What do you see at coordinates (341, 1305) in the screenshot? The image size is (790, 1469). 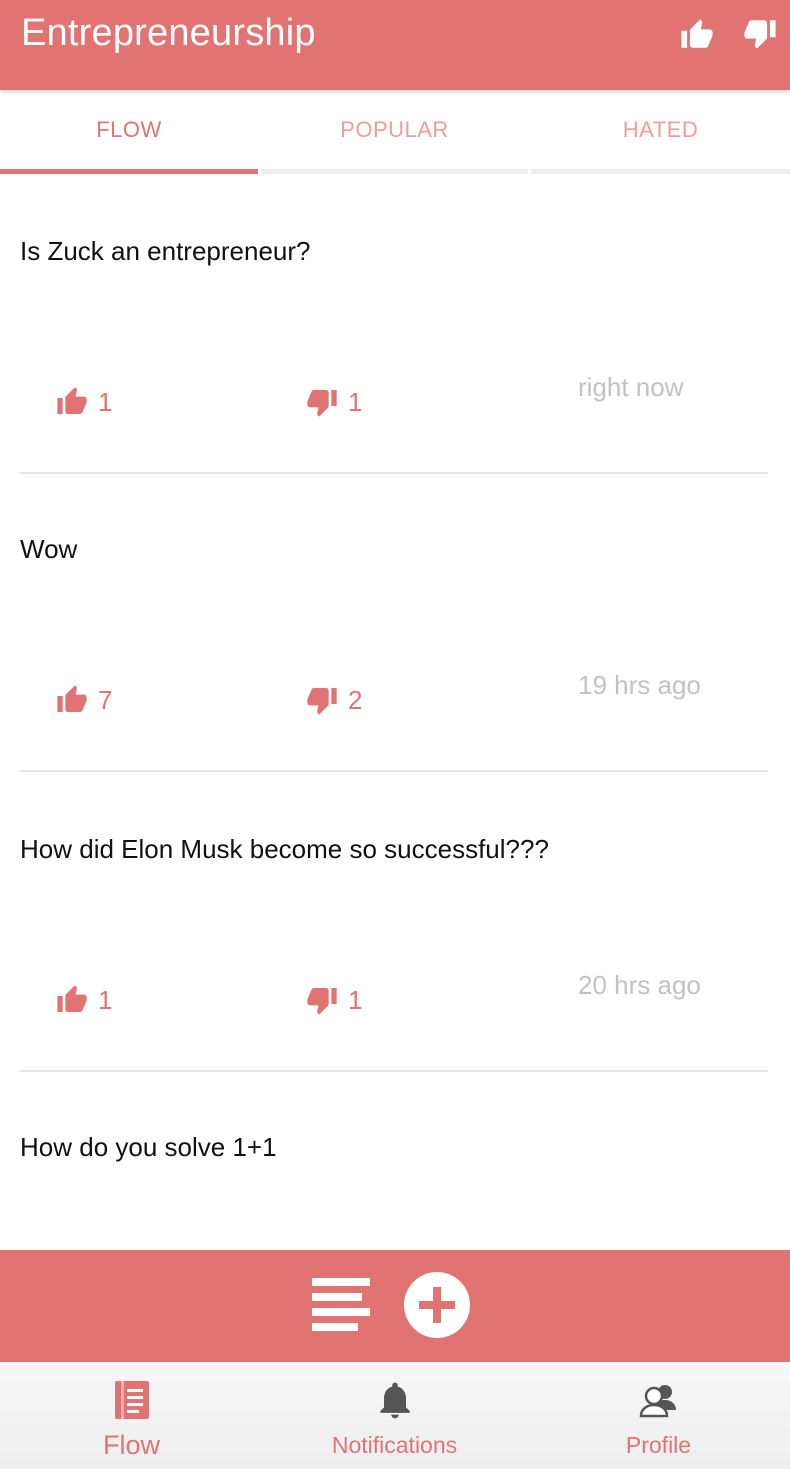 I see `list-icon` at bounding box center [341, 1305].